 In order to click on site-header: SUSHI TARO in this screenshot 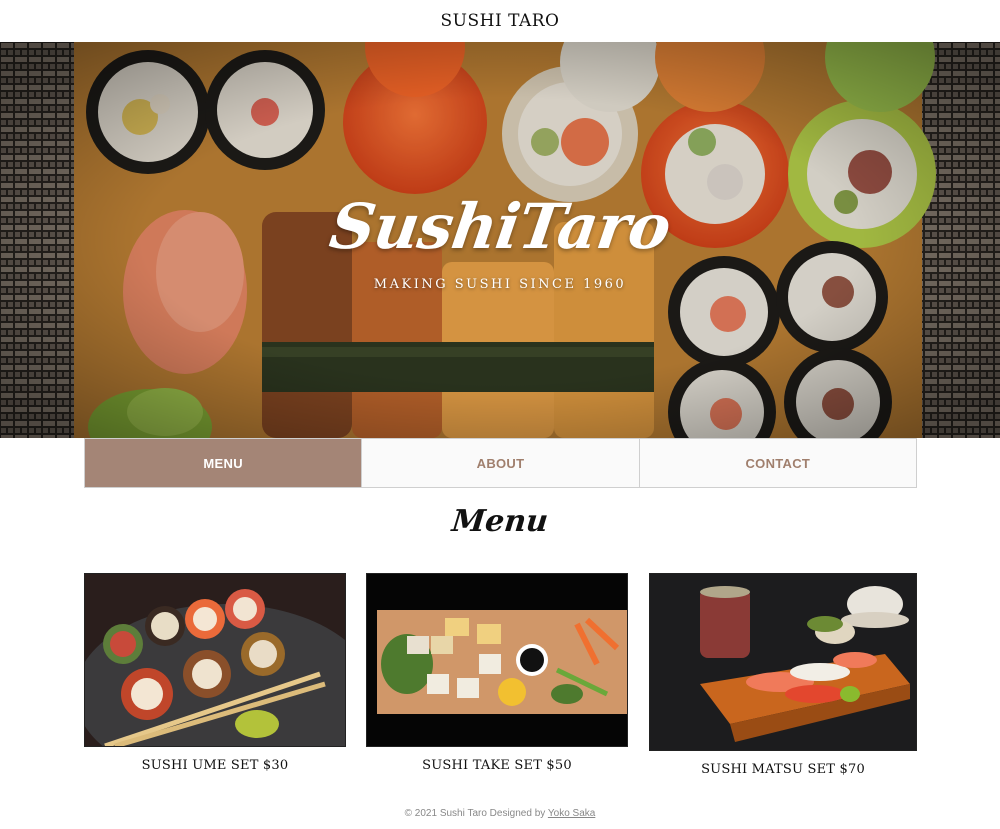, I will do `click(500, 21)`.